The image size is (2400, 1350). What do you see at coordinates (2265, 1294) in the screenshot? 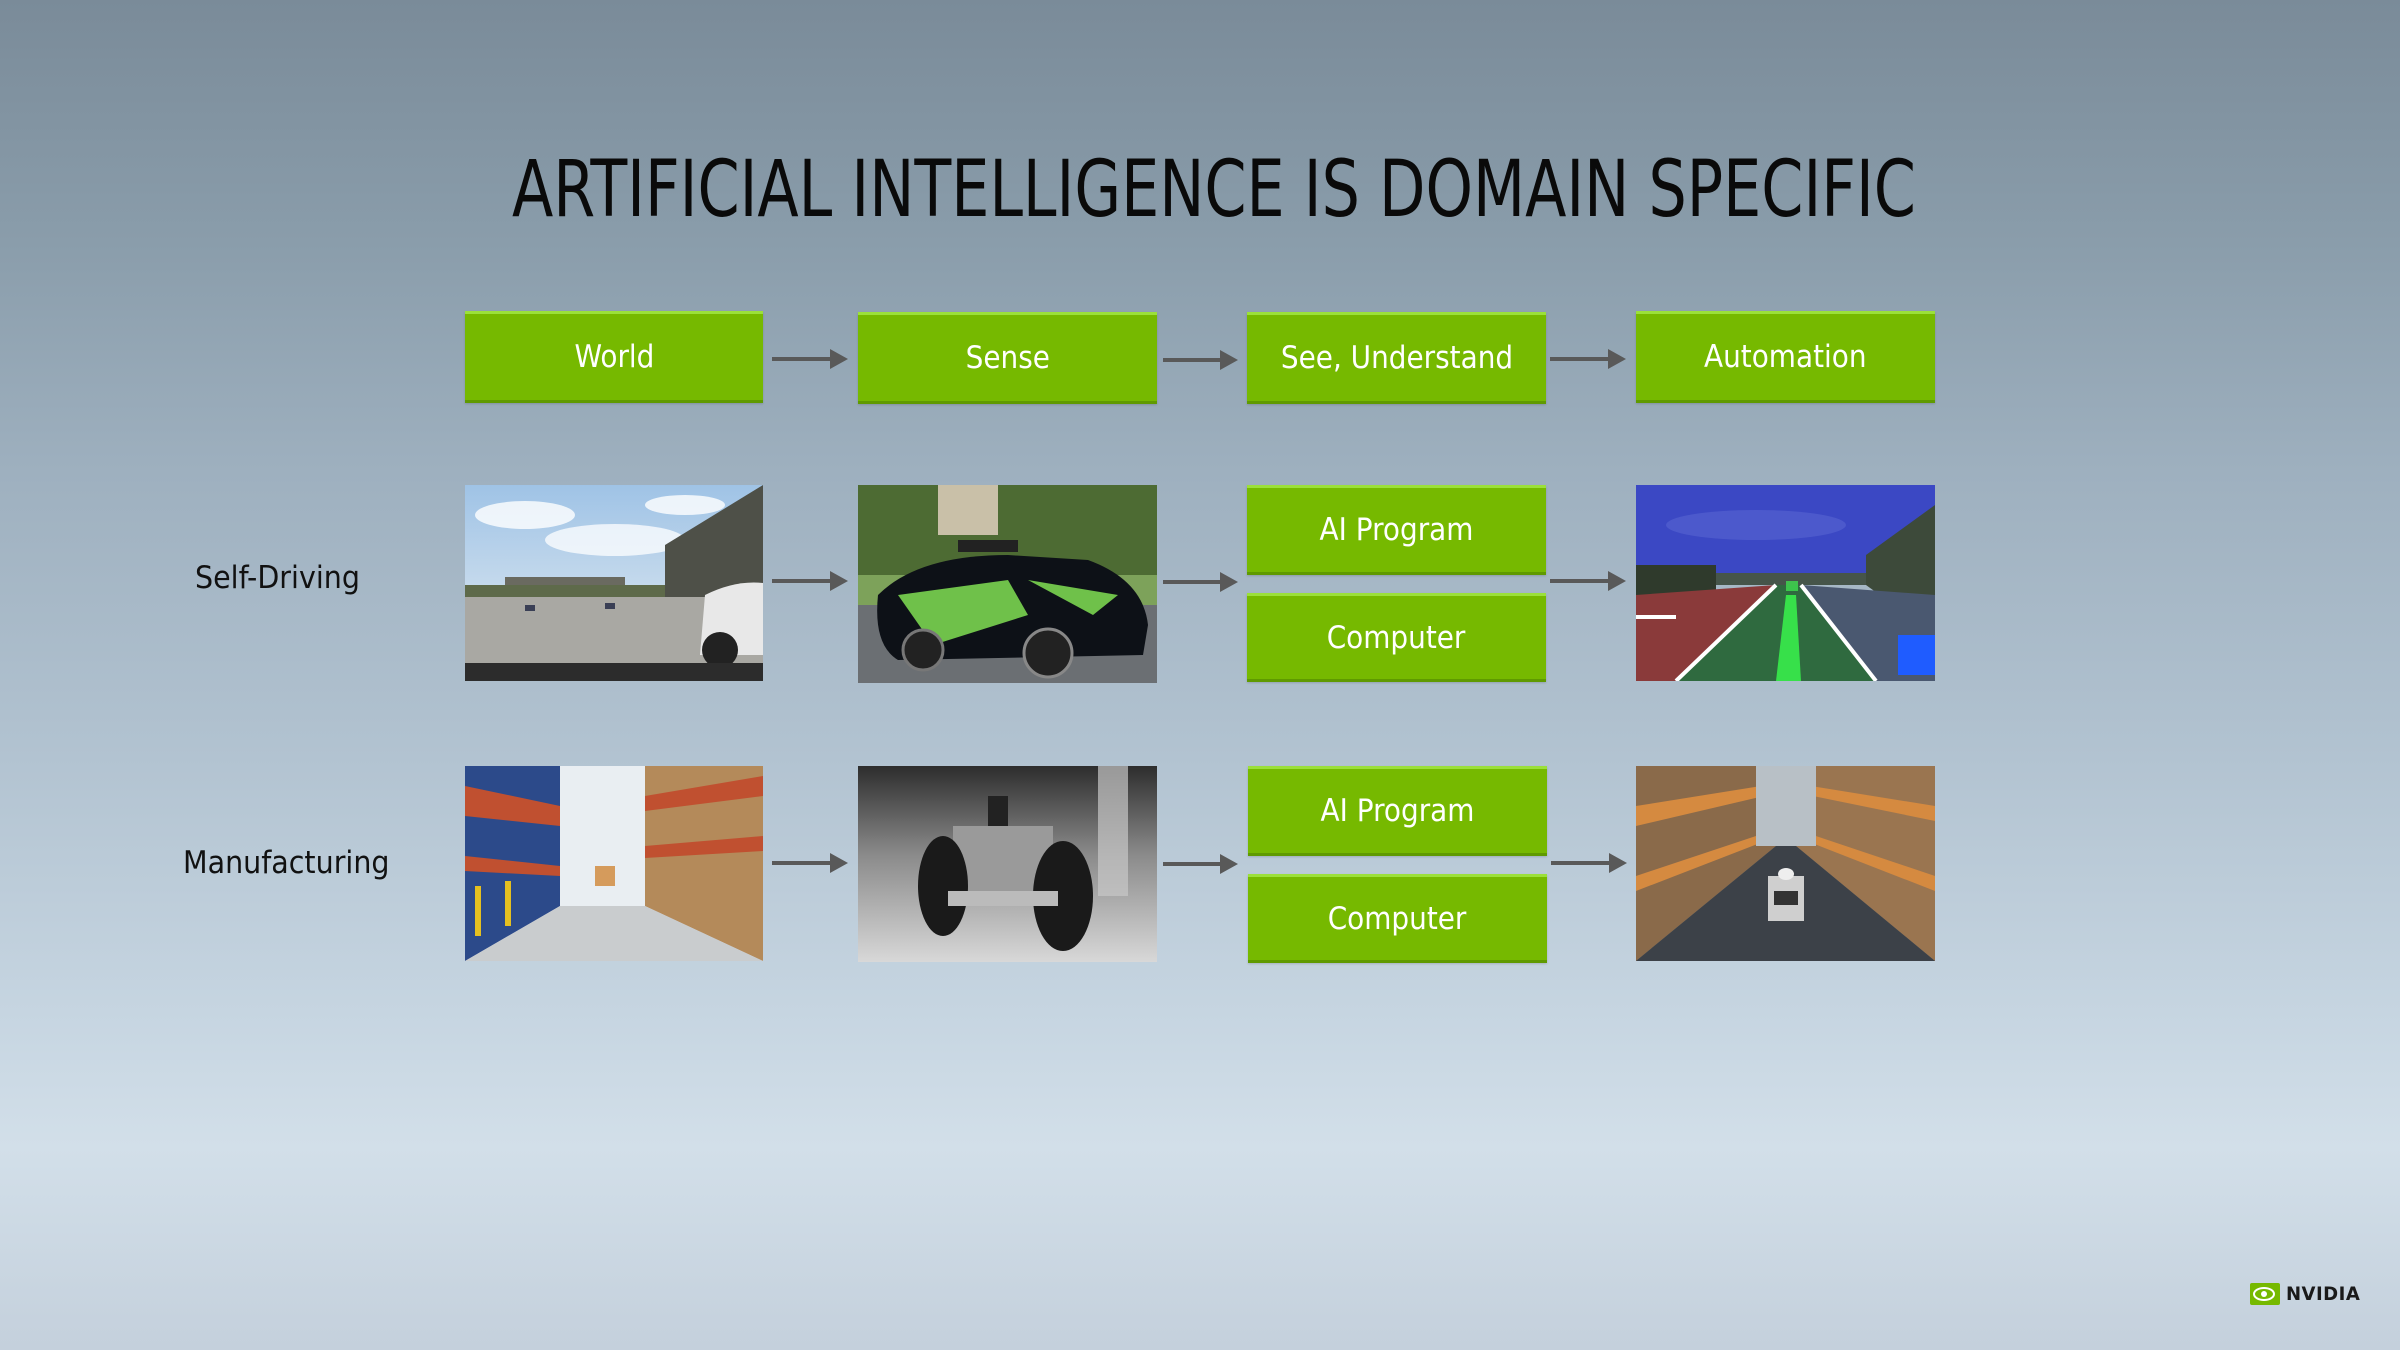
I see `nvidia-eye-icon` at bounding box center [2265, 1294].